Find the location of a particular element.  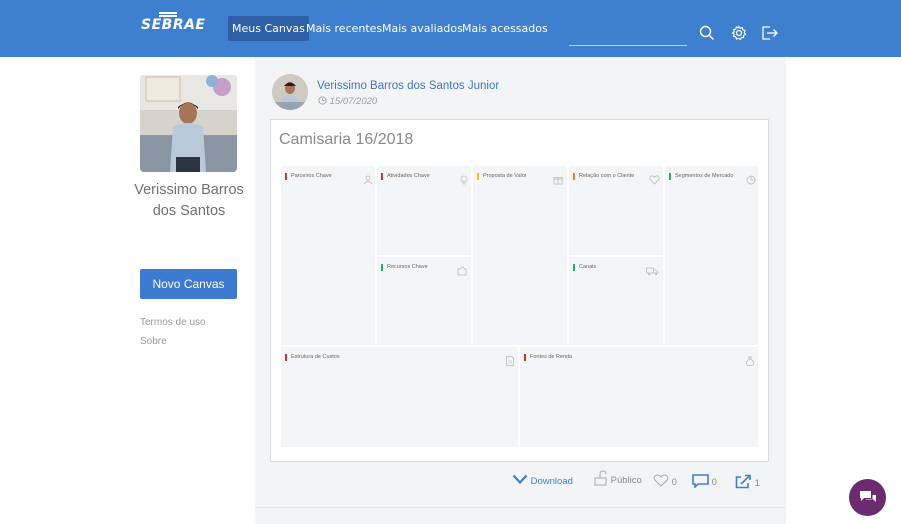

block-label: Canais is located at coordinates (584, 267).